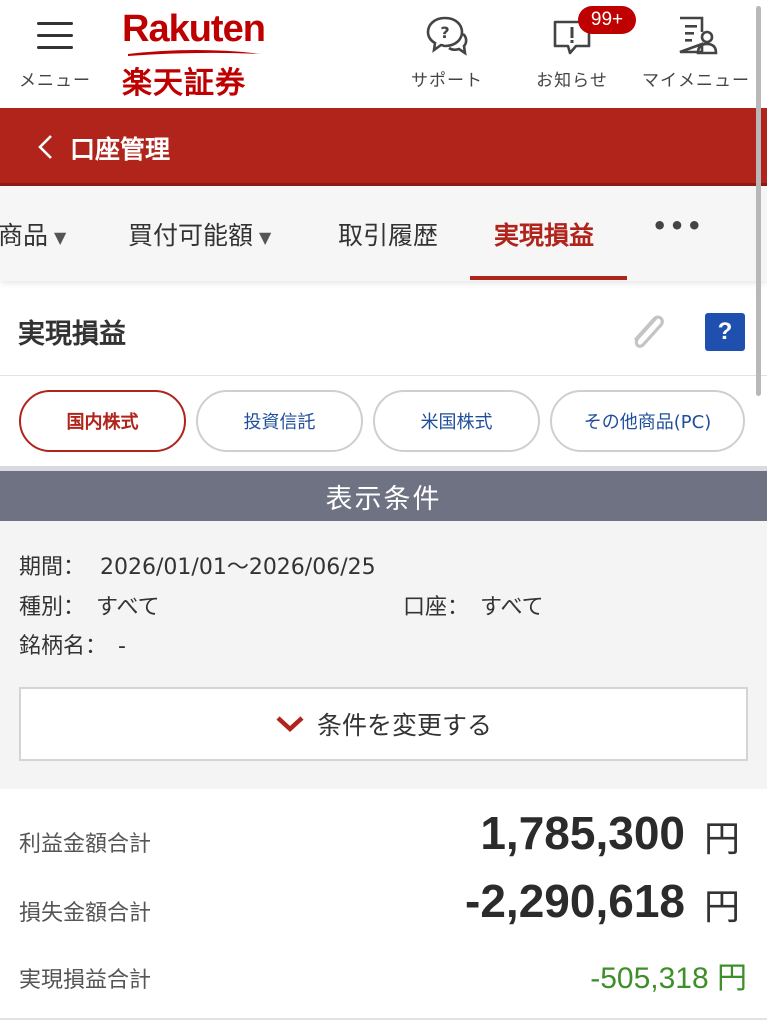  Describe the element at coordinates (72, 334) in the screenshot. I see `section-title: 実現損益` at that location.